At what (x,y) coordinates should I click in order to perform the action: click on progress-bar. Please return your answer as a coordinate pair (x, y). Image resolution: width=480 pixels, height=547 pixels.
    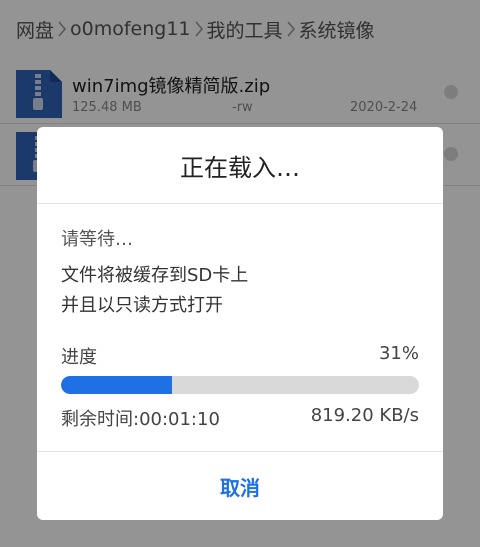
    Looking at the image, I should click on (240, 385).